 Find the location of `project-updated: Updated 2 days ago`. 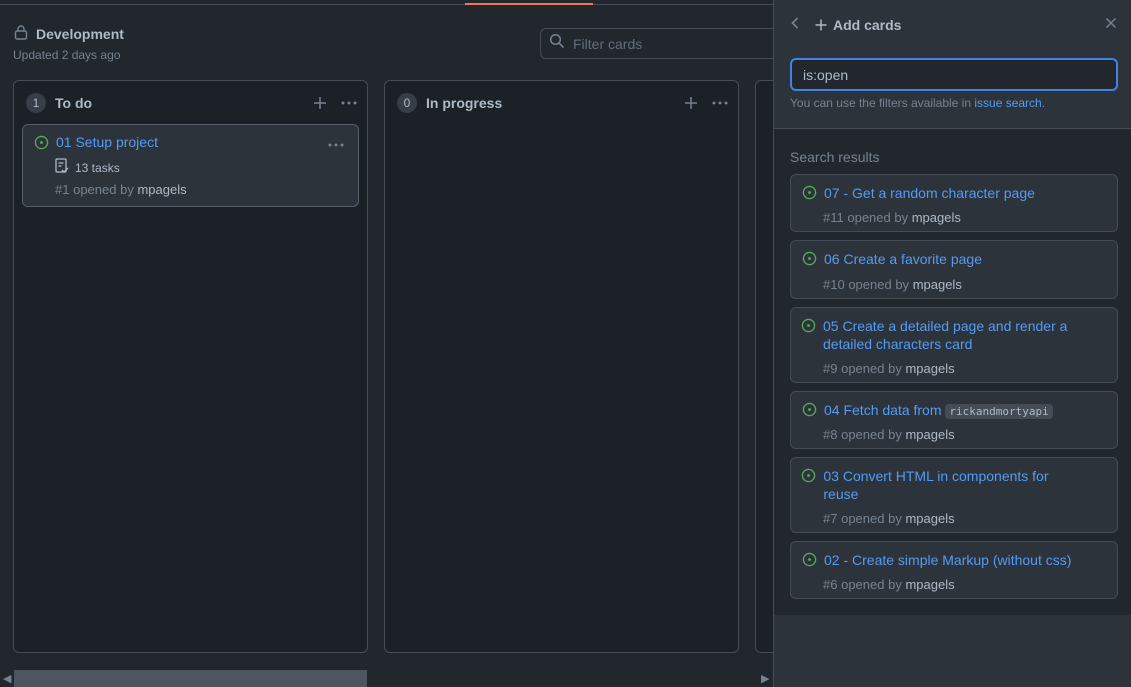

project-updated: Updated 2 days ago is located at coordinates (67, 55).